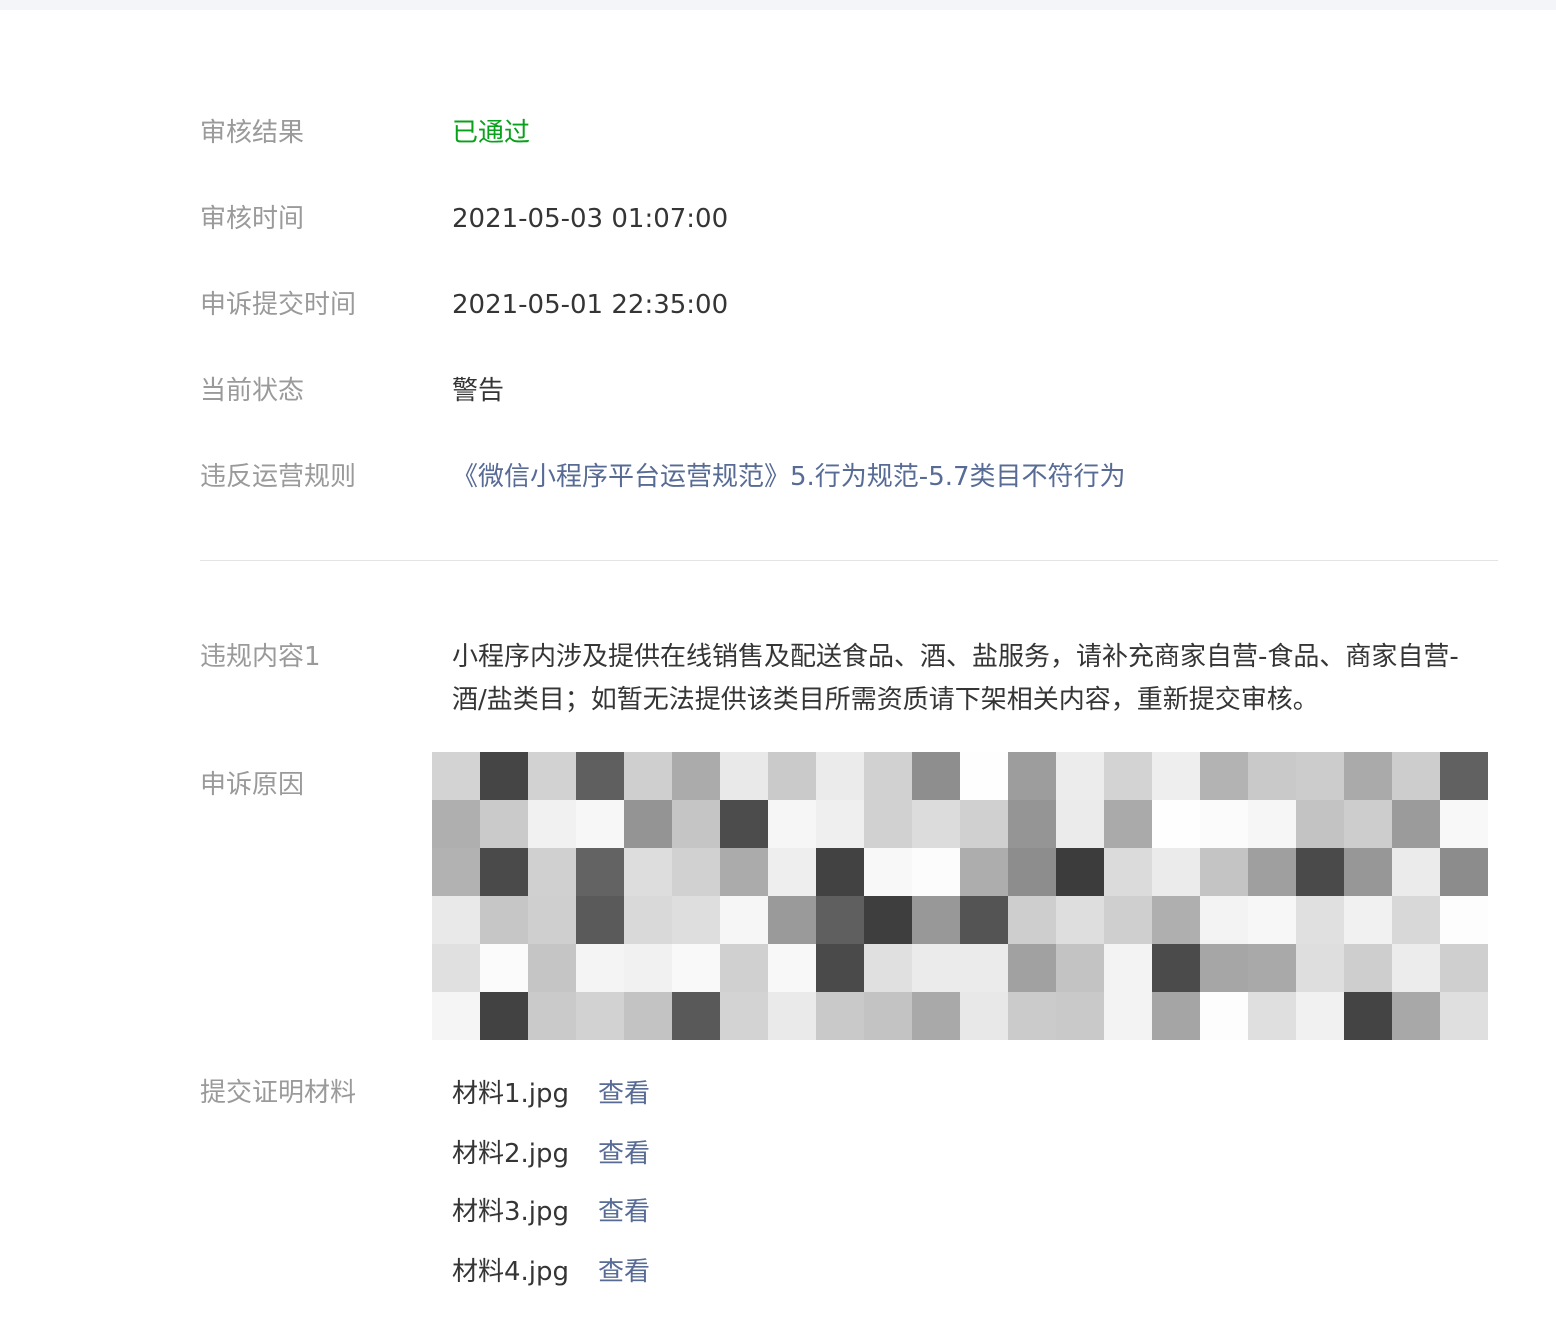  Describe the element at coordinates (590, 305) in the screenshot. I see `appeal-submit-time-value: 2021-05-01 22:35:00` at that location.